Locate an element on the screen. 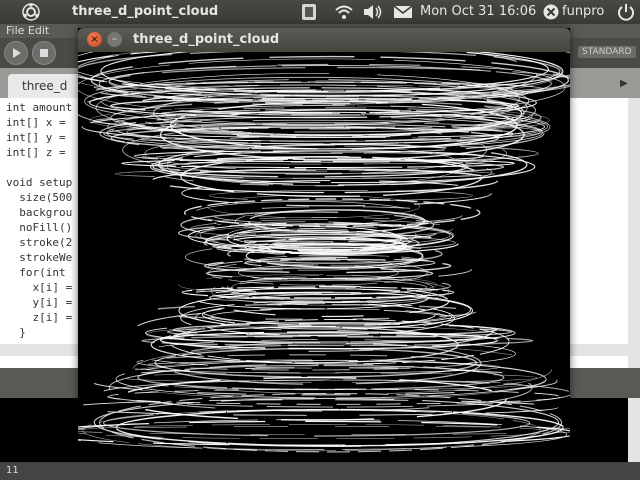 This screenshot has width=640, height=480. tab-sketch-label: three_d is located at coordinates (45, 86).